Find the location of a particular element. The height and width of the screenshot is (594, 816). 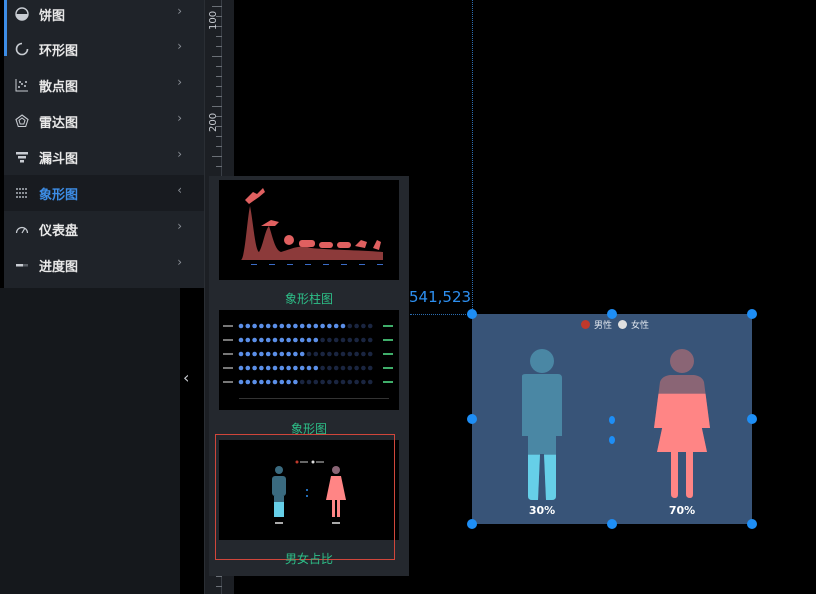

funnel-icon is located at coordinates (22, 157).